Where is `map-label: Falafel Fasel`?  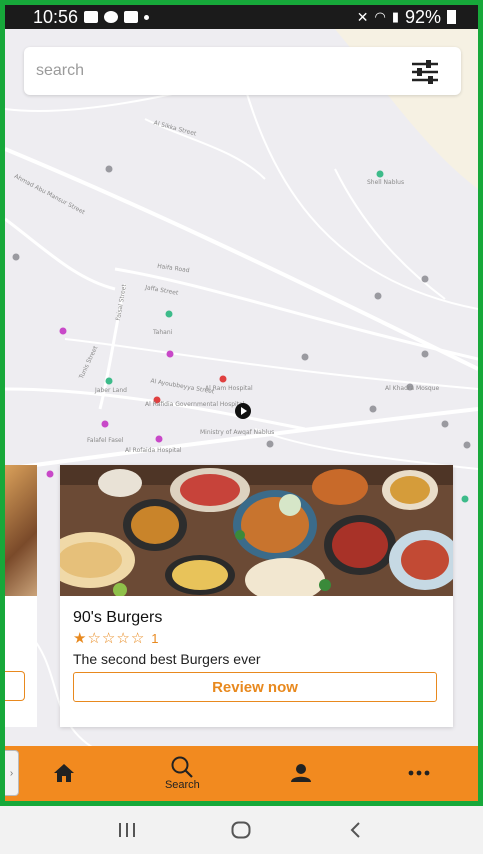
map-label: Falafel Fasel is located at coordinates (105, 440).